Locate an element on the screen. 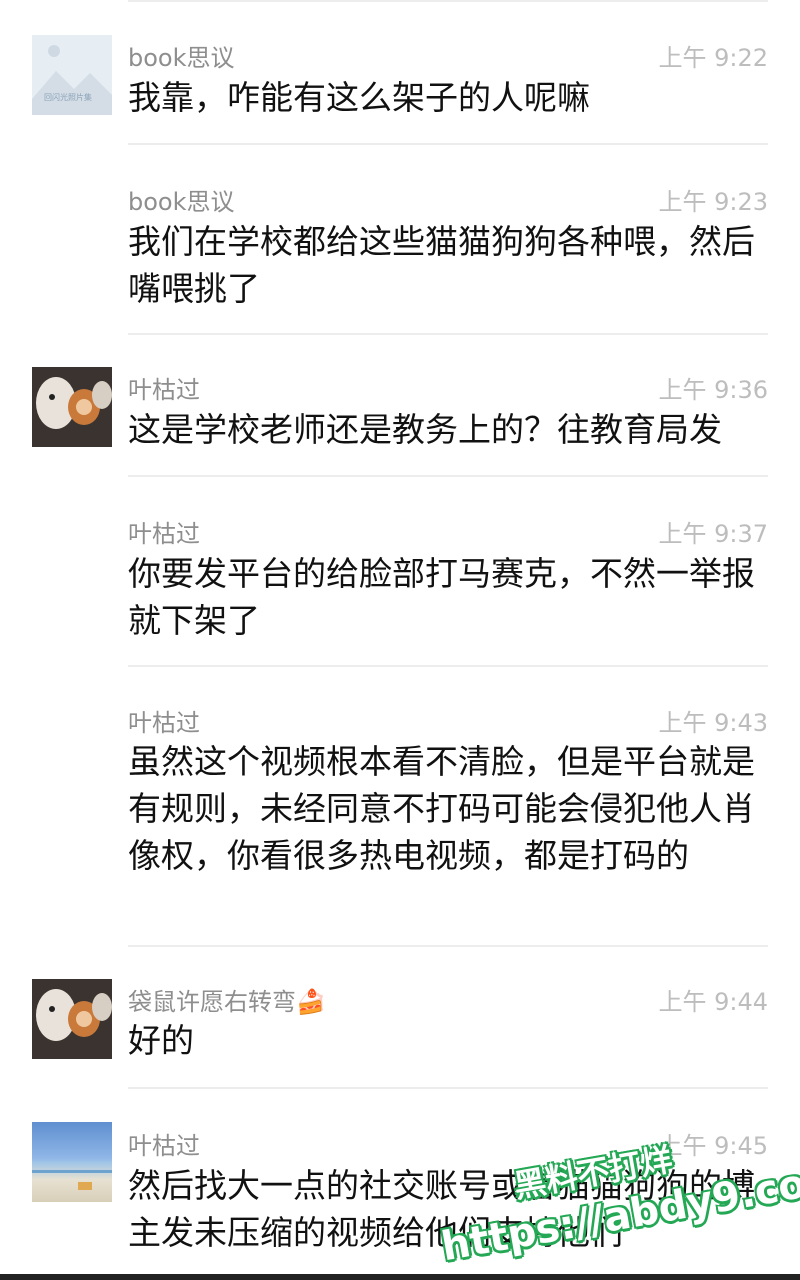  message-text: 这是学校老师还是教务上的？往教育局发 is located at coordinates (425, 429).